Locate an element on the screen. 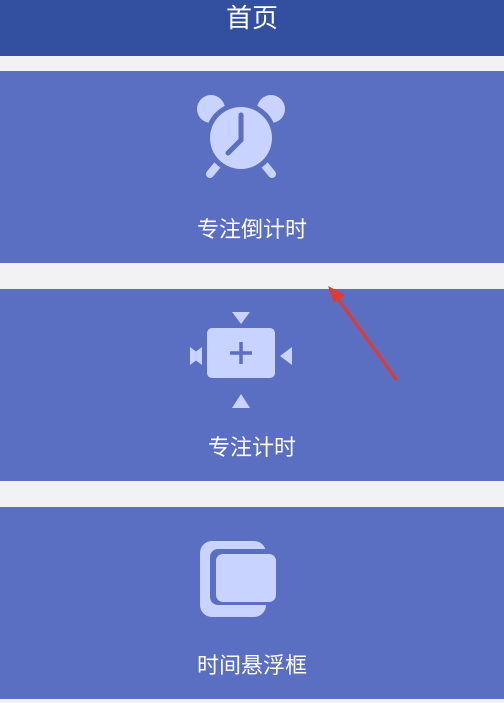 The width and height of the screenshot is (504, 703). page-title: 首页 is located at coordinates (251, 19).